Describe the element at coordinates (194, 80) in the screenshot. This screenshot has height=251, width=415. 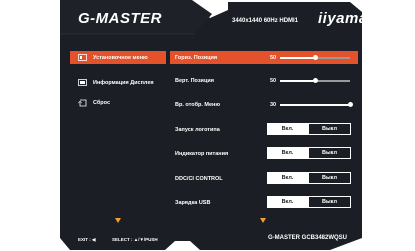
I see `setting-label: Верт. Позиция` at that location.